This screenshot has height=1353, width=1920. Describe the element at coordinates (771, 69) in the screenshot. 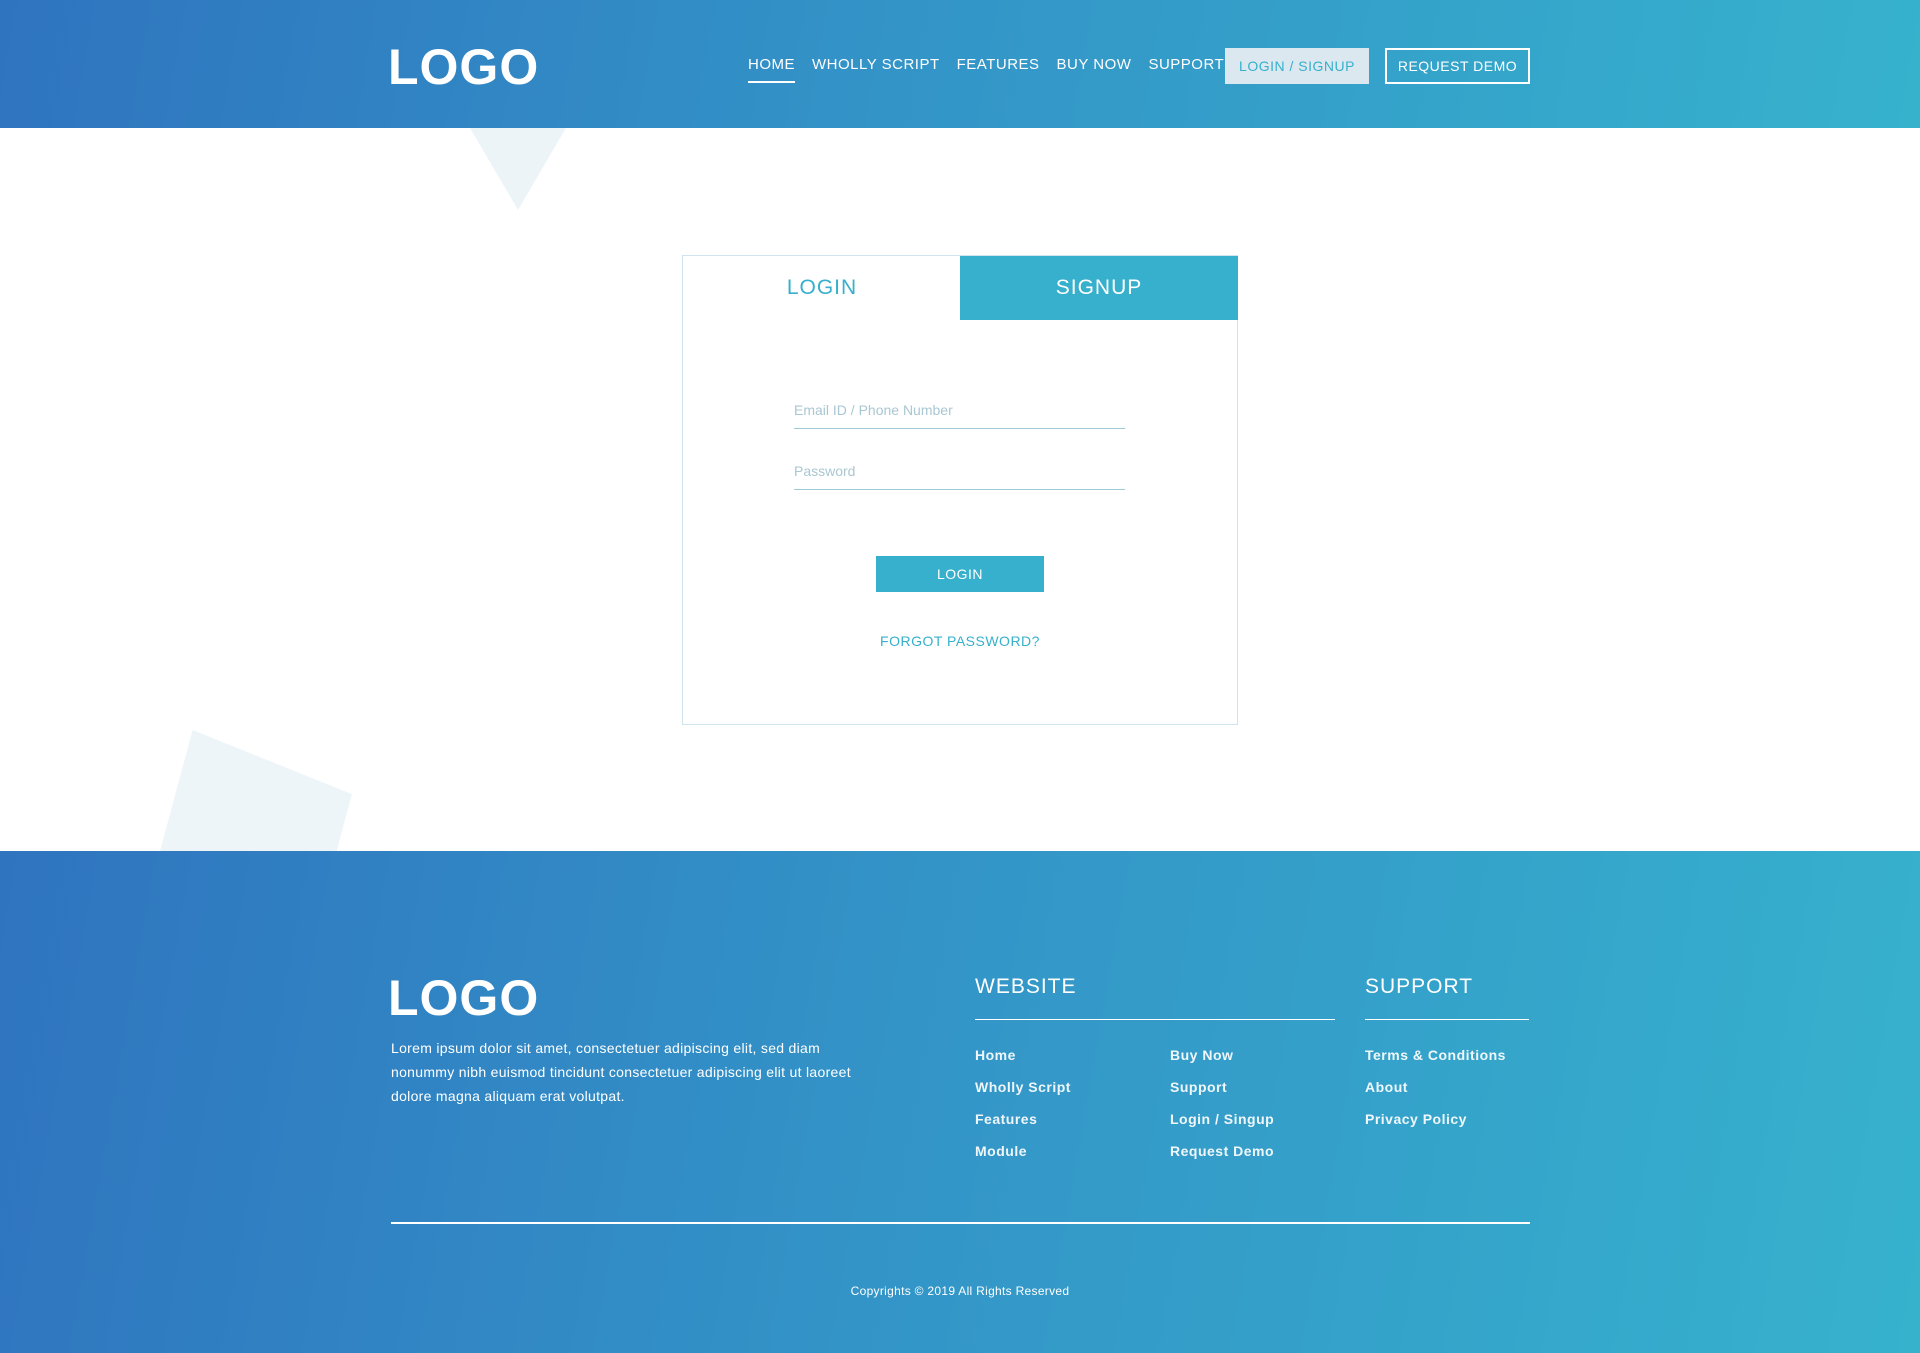

I see `nav-item-home: HOME` at that location.